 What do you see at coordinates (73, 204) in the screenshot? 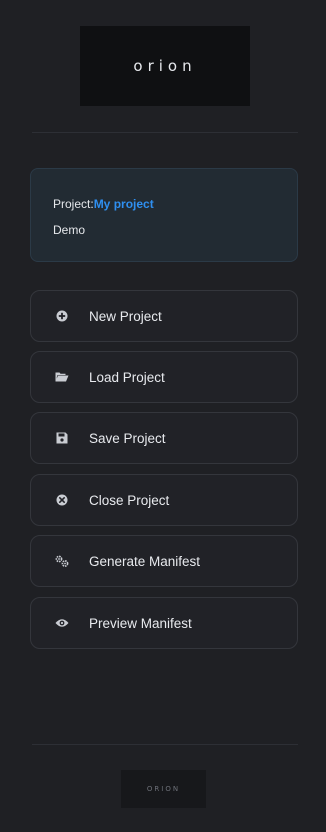
I see `project-label: Project:` at bounding box center [73, 204].